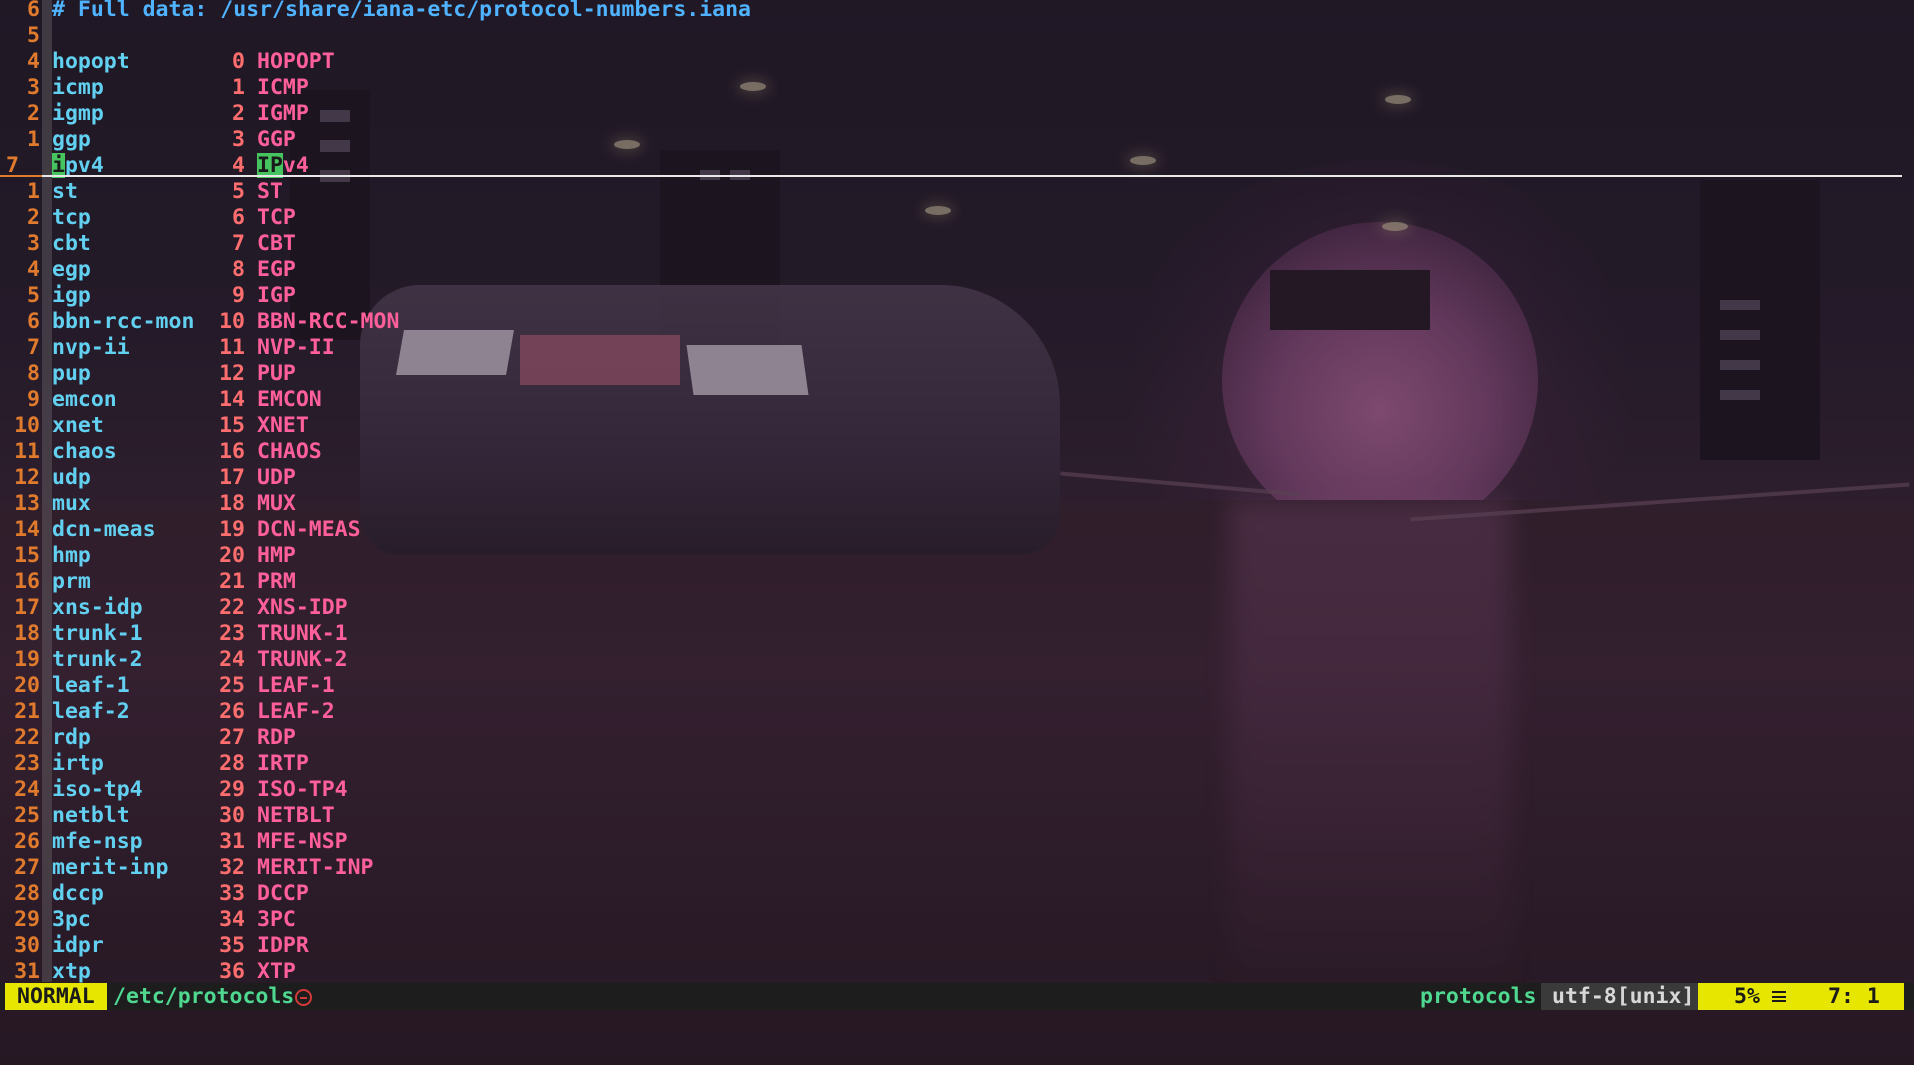 This screenshot has height=1065, width=1914. I want to click on filetype-label: protocols, so click(1478, 996).